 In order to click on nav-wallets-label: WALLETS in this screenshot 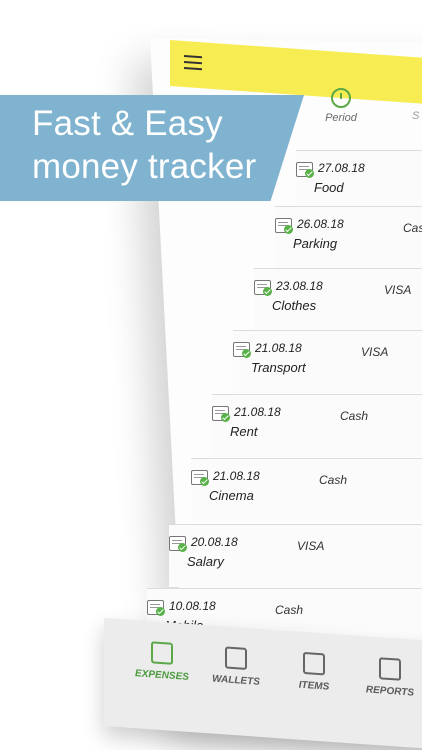, I will do `click(236, 680)`.